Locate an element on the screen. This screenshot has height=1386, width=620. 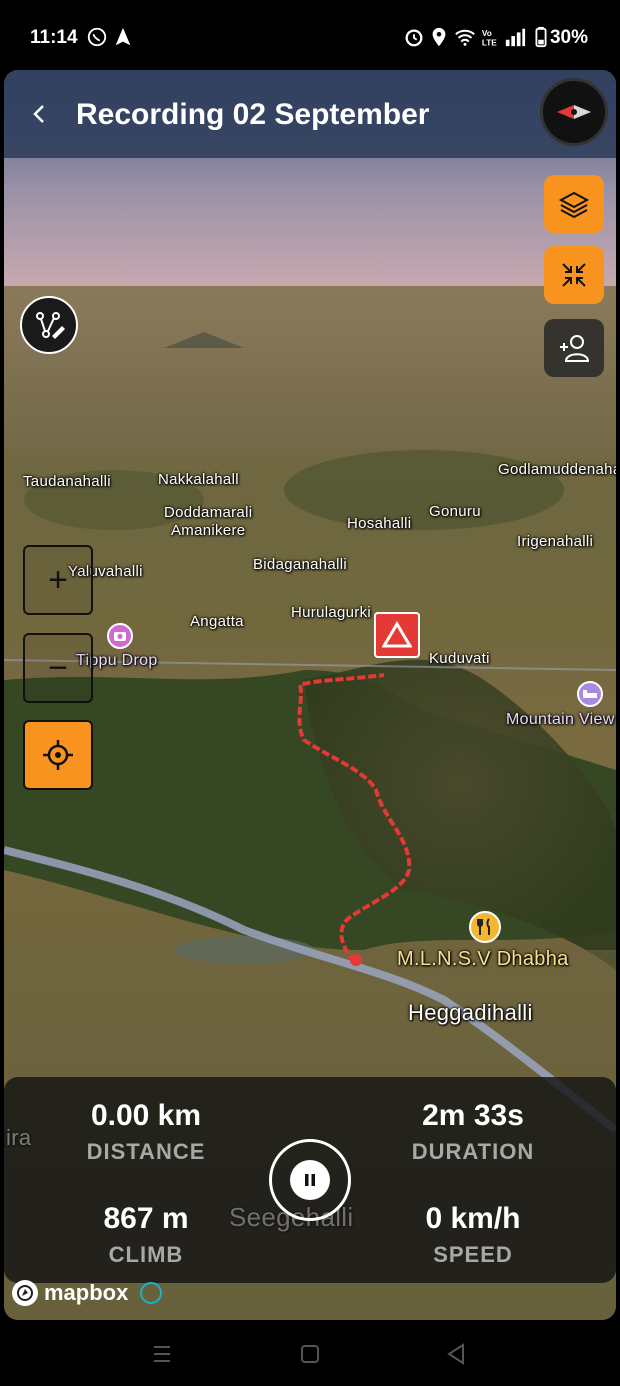
compass-icon is located at coordinates (574, 112).